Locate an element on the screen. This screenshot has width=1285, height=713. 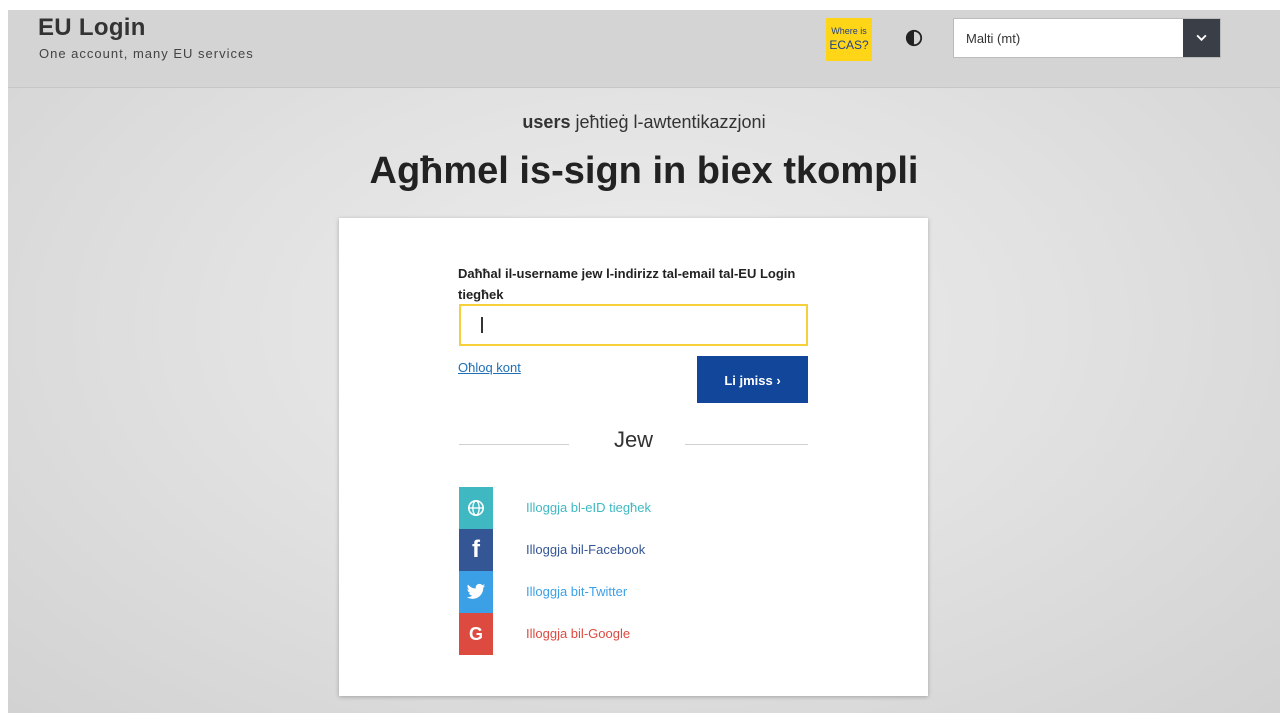
app-subtitle: One account, many EU services is located at coordinates (146, 53).